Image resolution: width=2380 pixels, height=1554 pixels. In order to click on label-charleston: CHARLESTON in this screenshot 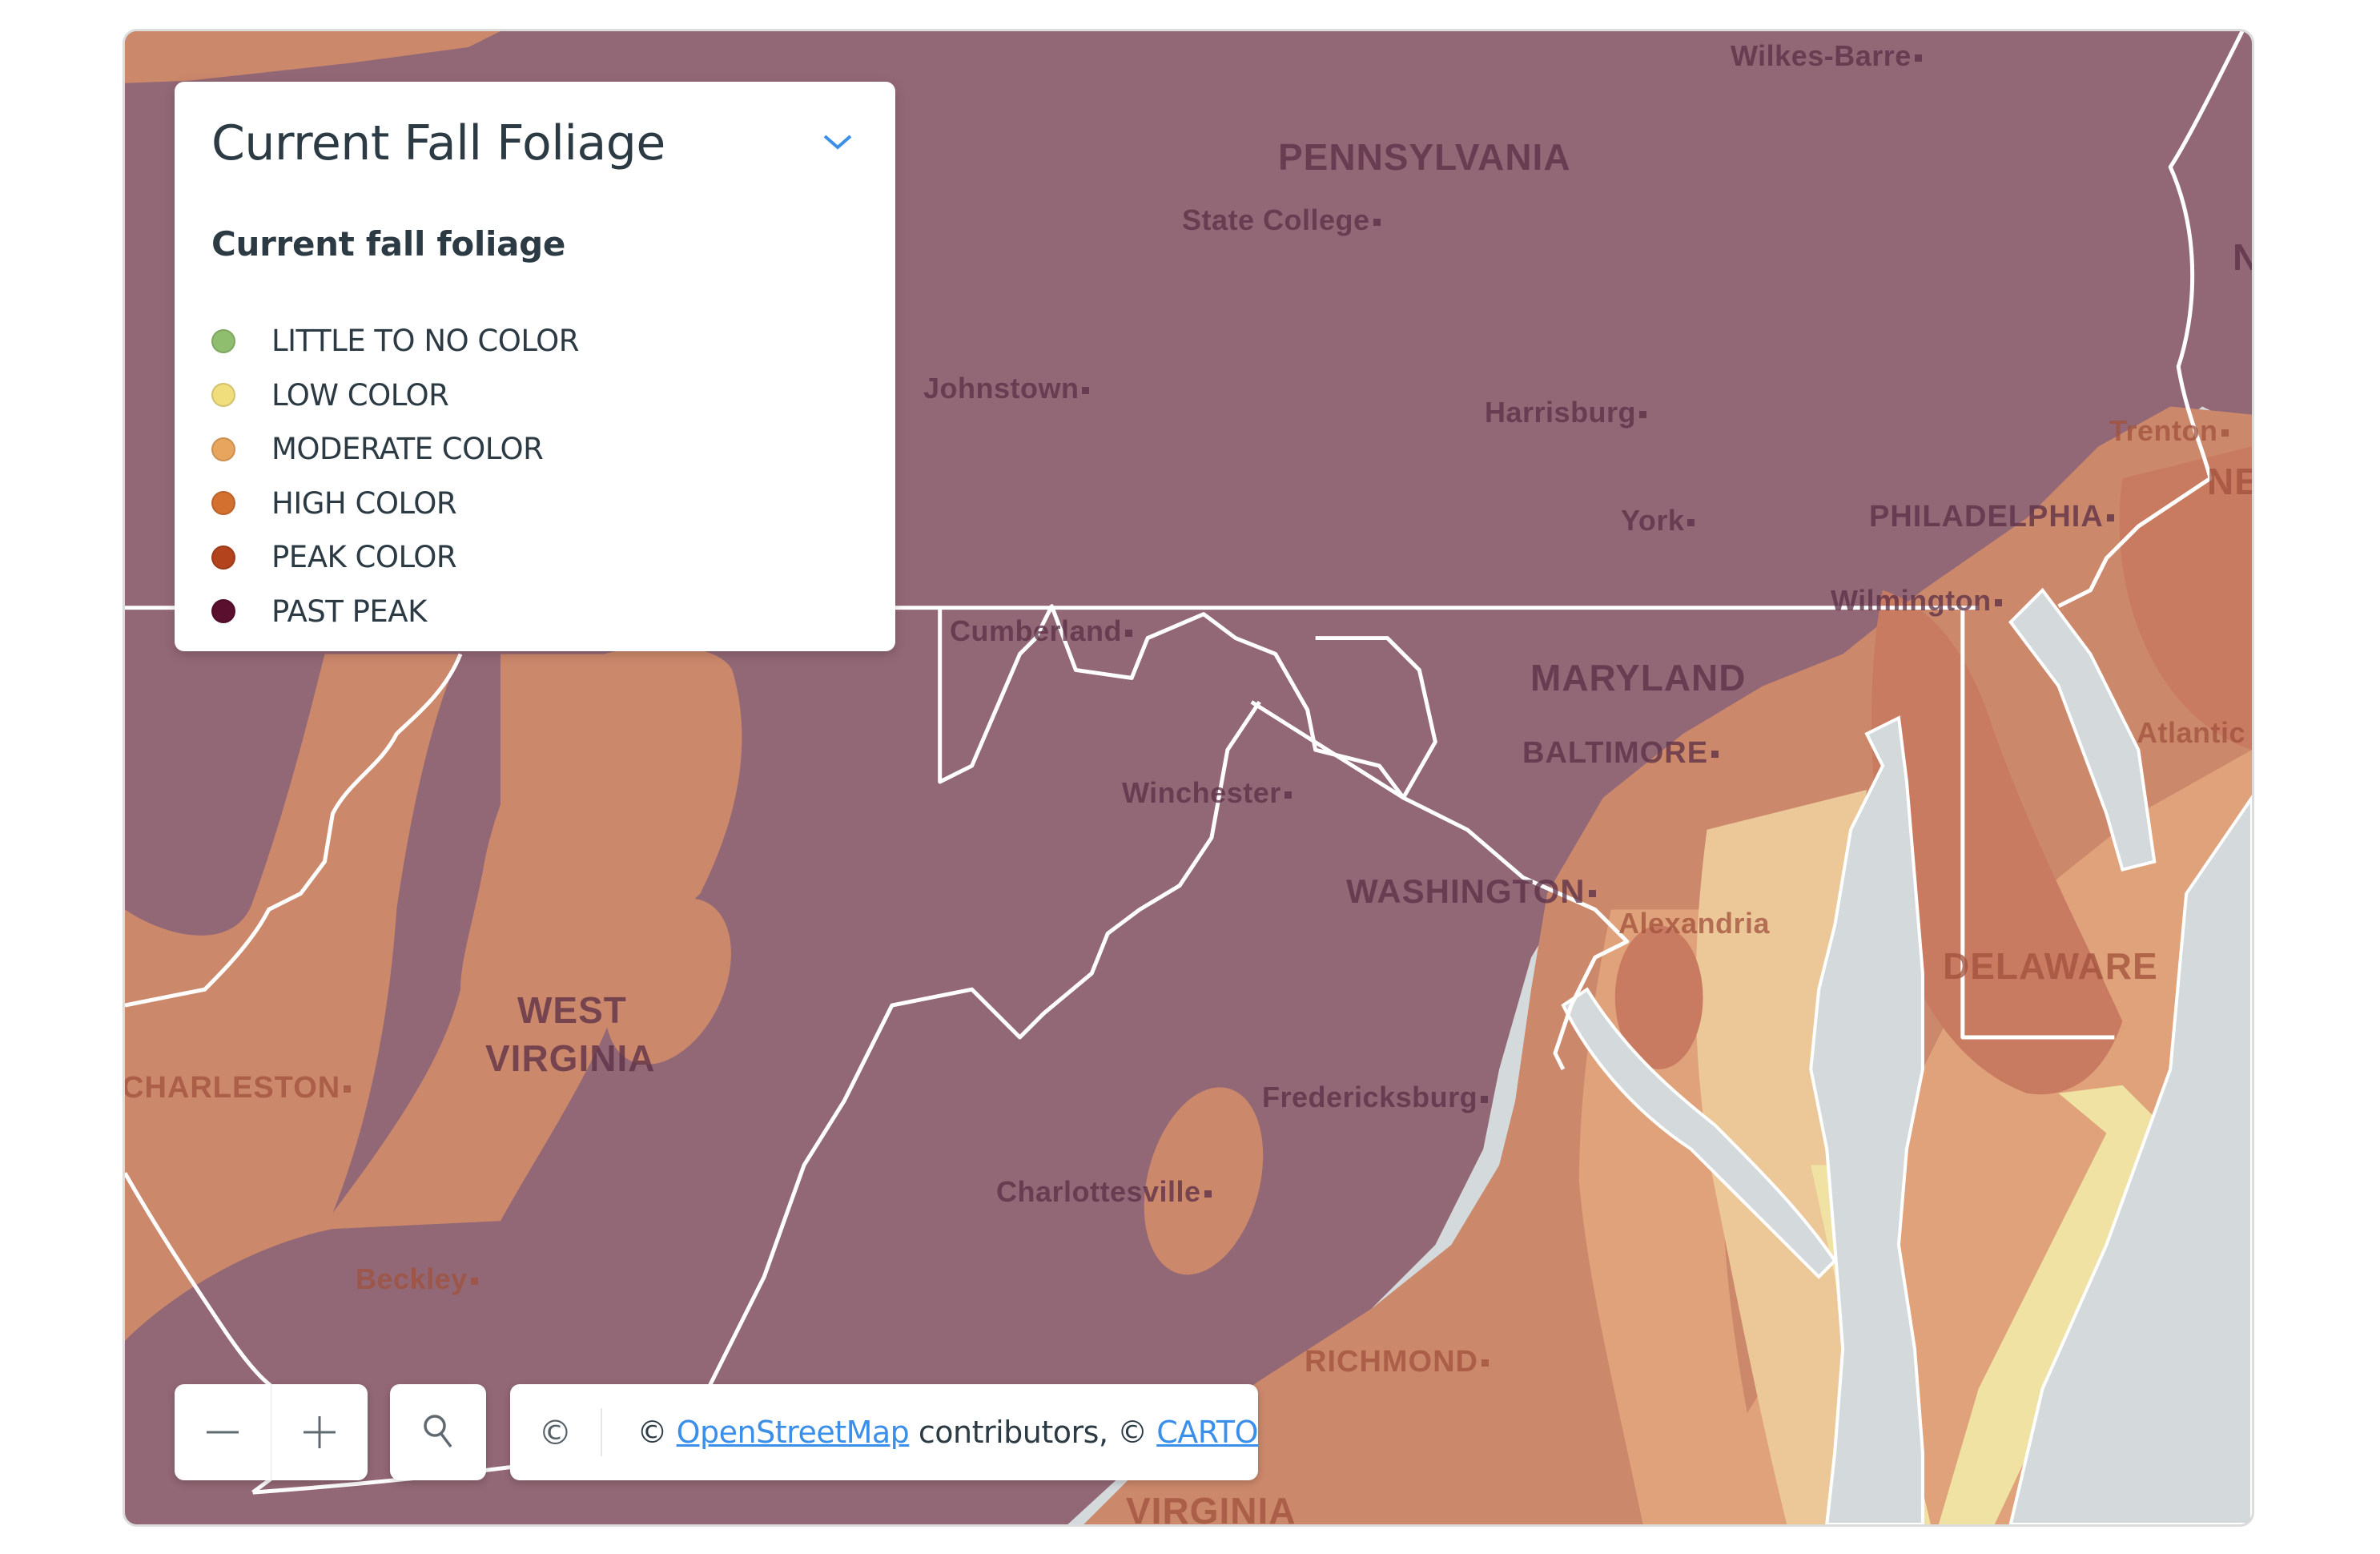, I will do `click(238, 1088)`.